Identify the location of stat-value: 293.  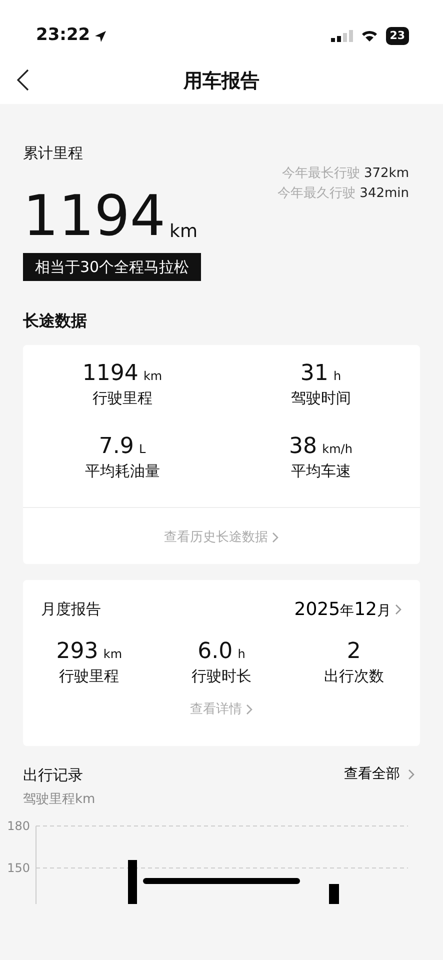
(77, 651).